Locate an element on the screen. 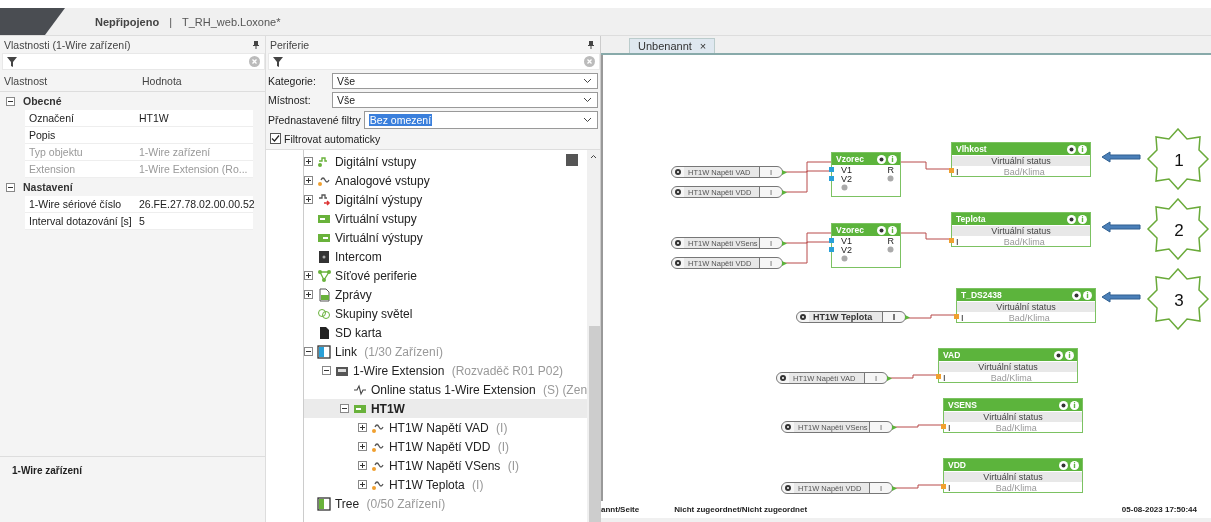 The width and height of the screenshot is (1211, 522). dropdown: Bez omezení is located at coordinates (480, 119).